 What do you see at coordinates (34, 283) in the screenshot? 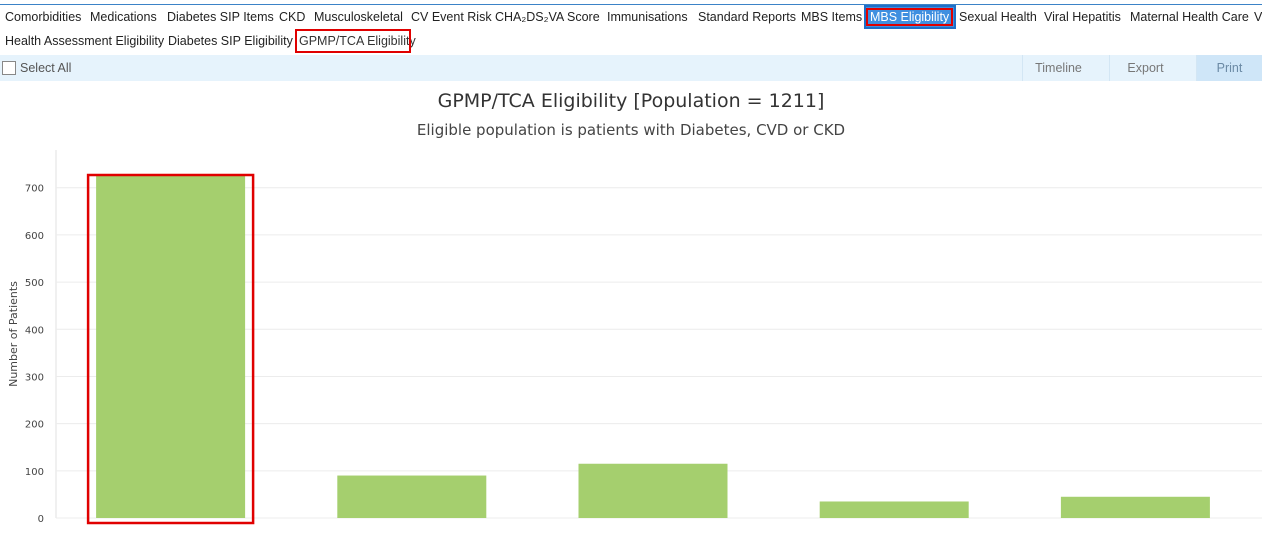
I see `y-tick-label: 500` at bounding box center [34, 283].